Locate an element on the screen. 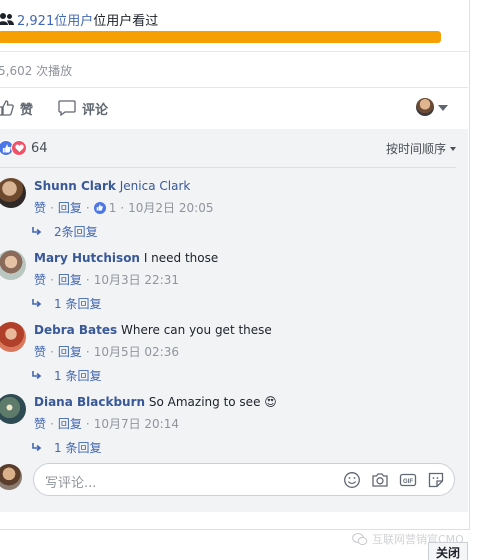 Image resolution: width=477 pixels, height=560 pixels. sort-label: 按时间顺序 is located at coordinates (415, 149).